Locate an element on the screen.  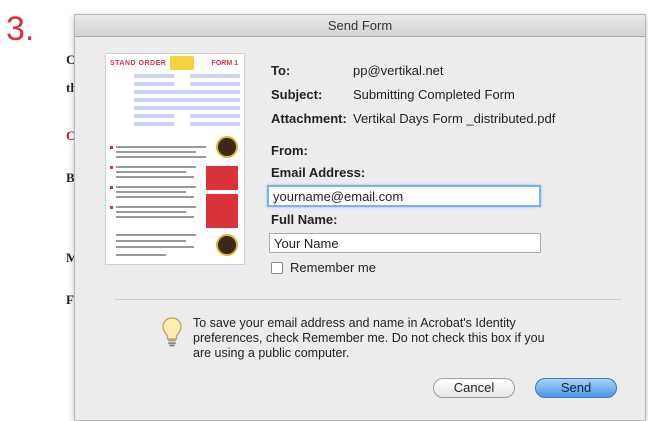
to-label: To: is located at coordinates (281, 70).